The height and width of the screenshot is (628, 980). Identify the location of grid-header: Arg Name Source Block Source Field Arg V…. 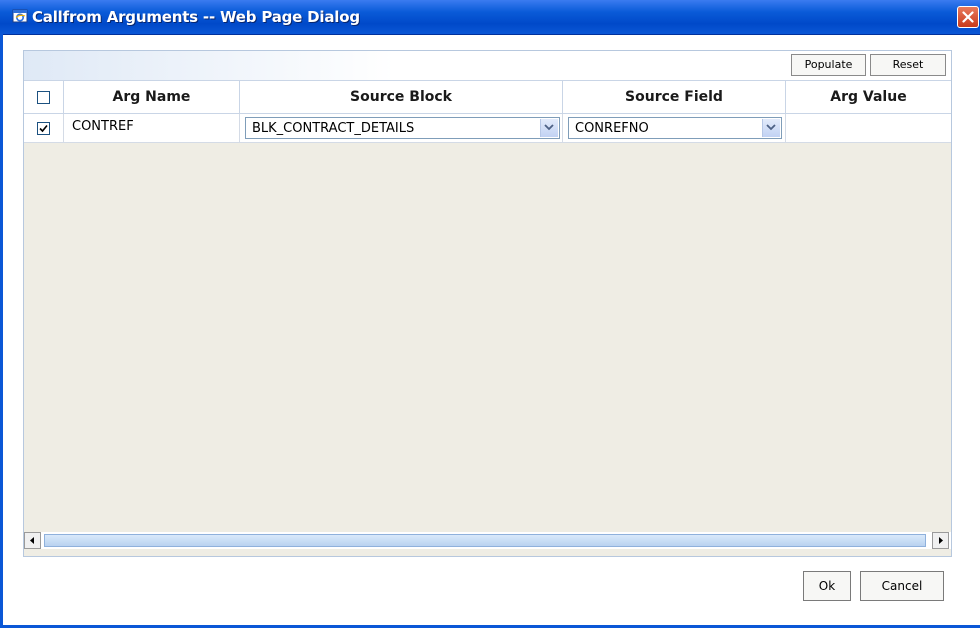
(487, 97).